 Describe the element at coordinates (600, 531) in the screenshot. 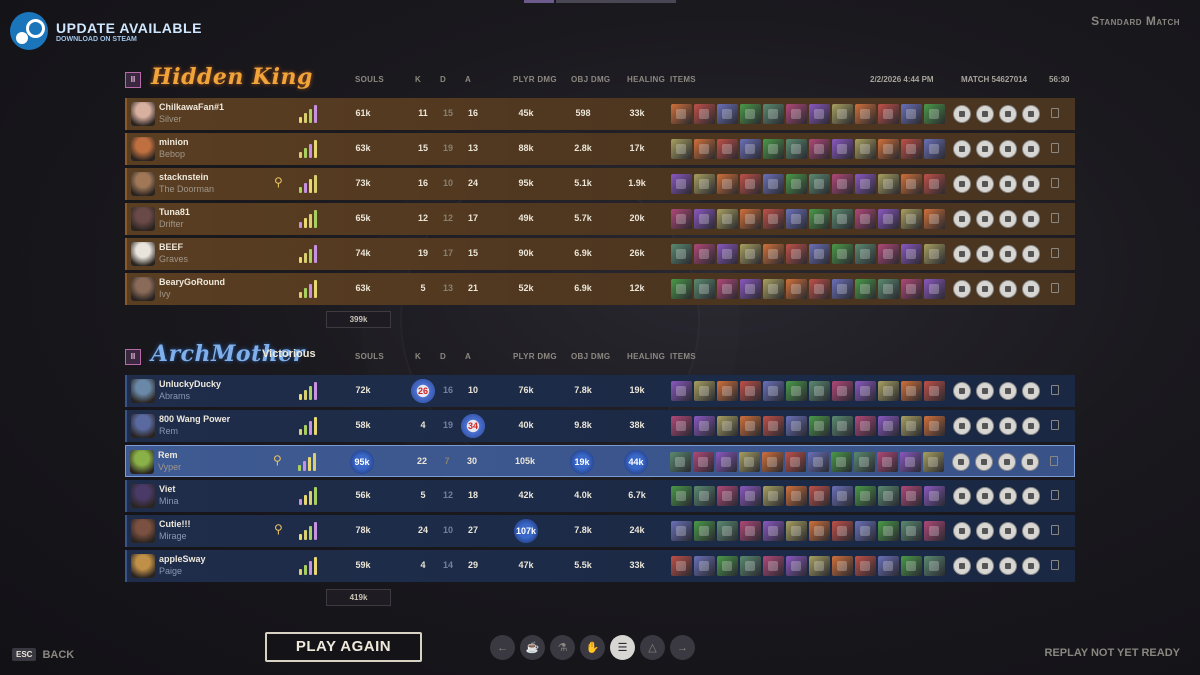

I see `player-row: Cutie!!! Mirage ⚲ 78k 24 10 27 107k 7.8k 24k` at that location.